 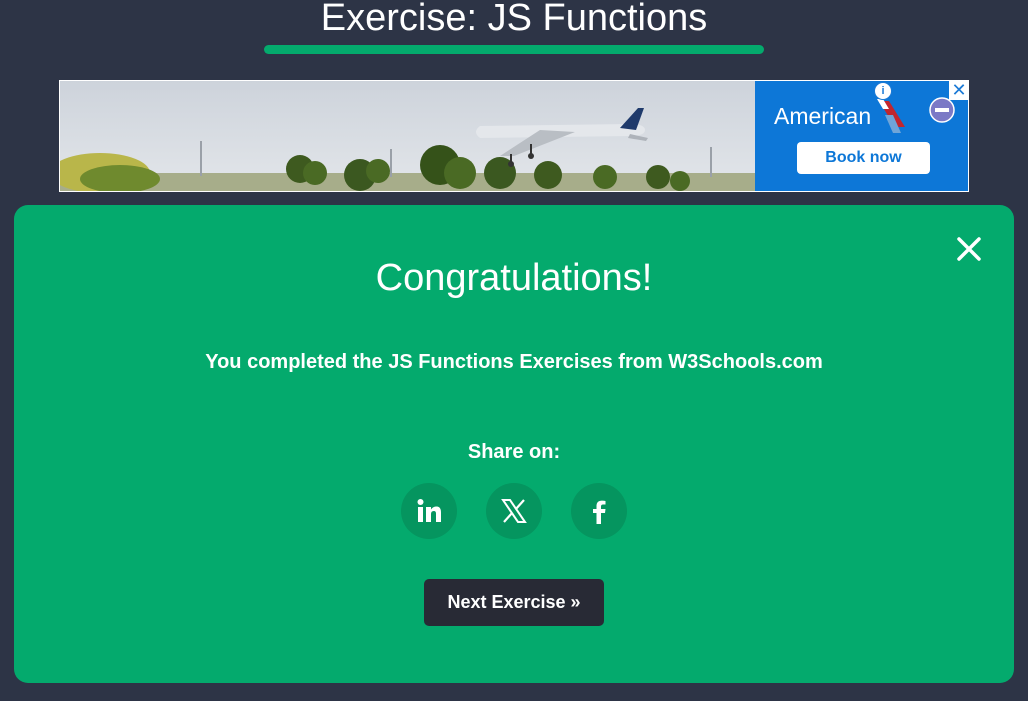 I want to click on share-facebook-button, so click(x=599, y=511).